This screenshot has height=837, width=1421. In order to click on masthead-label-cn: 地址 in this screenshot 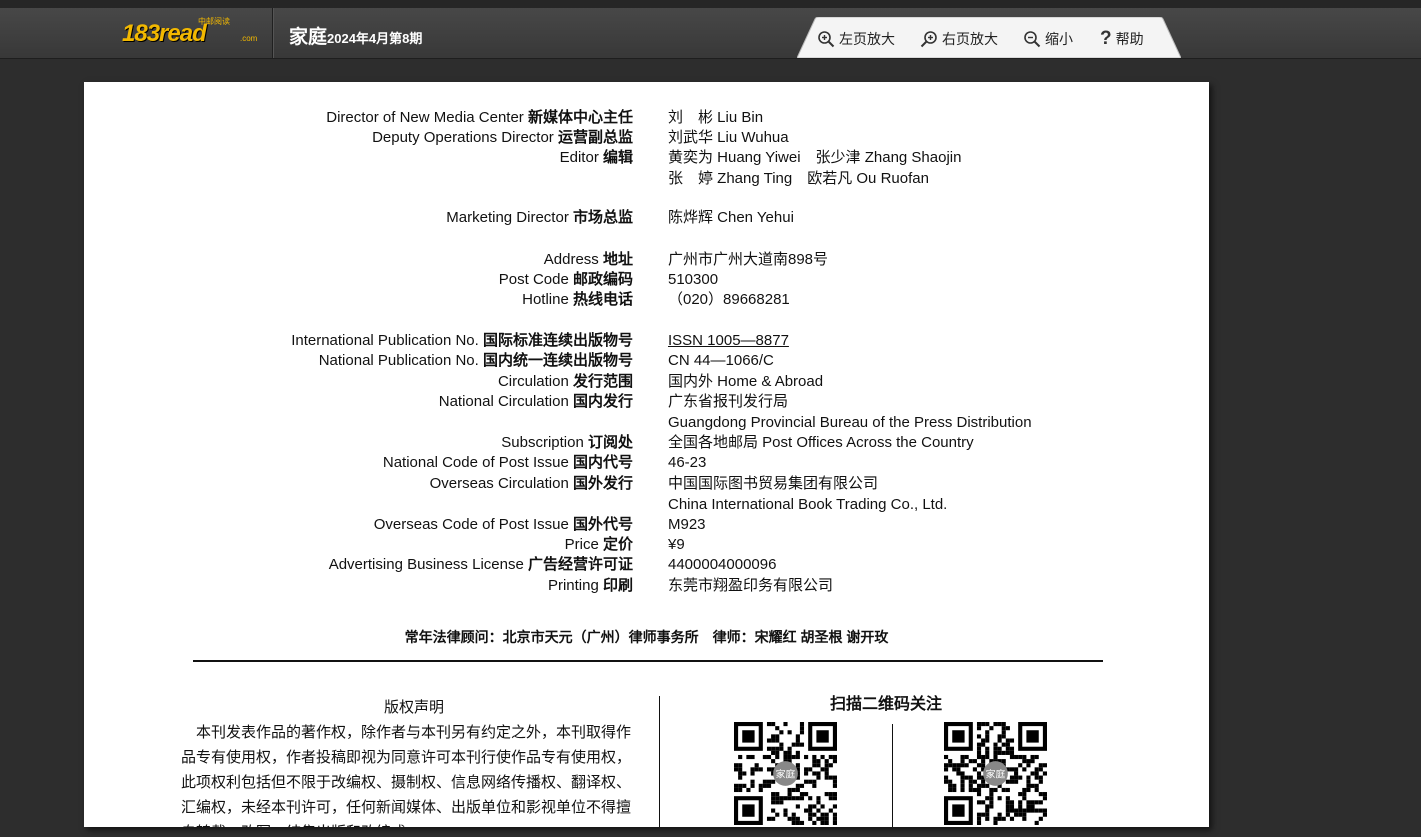, I will do `click(617, 259)`.